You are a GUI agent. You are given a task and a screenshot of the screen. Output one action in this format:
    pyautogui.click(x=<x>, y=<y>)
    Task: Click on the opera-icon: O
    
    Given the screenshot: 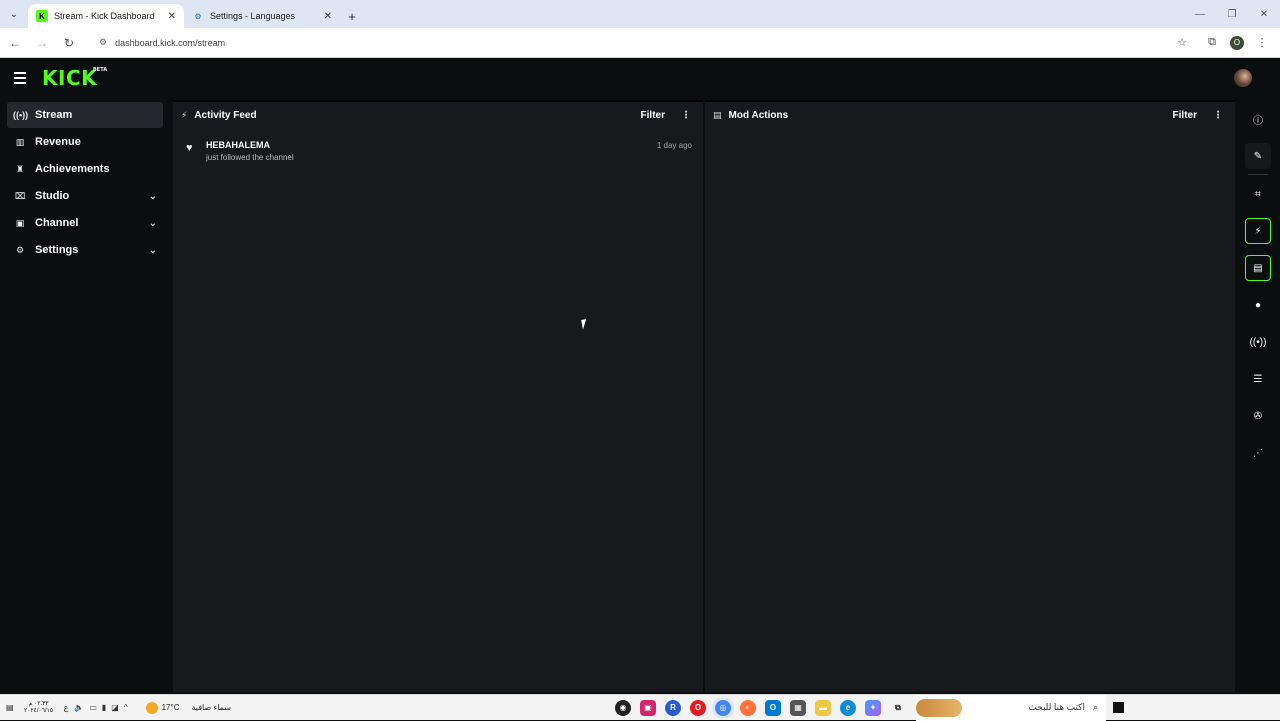 What is the action you would take?
    pyautogui.click(x=698, y=707)
    